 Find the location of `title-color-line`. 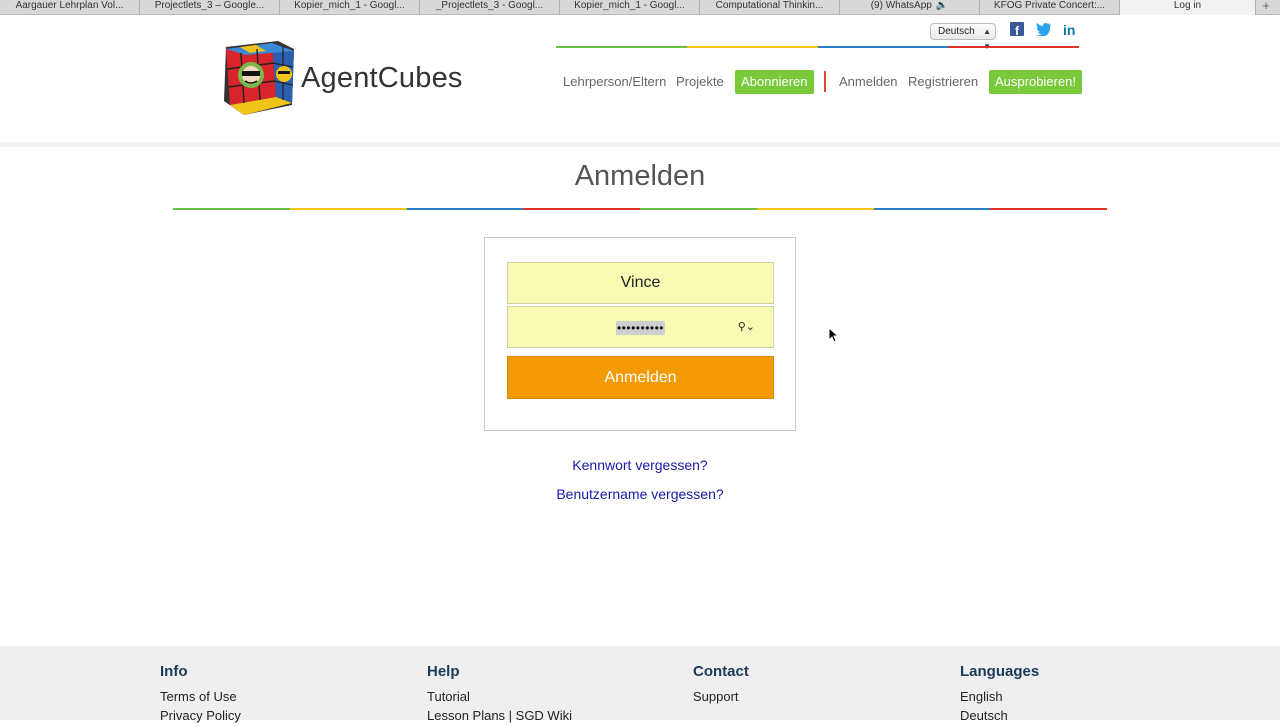

title-color-line is located at coordinates (640, 209).